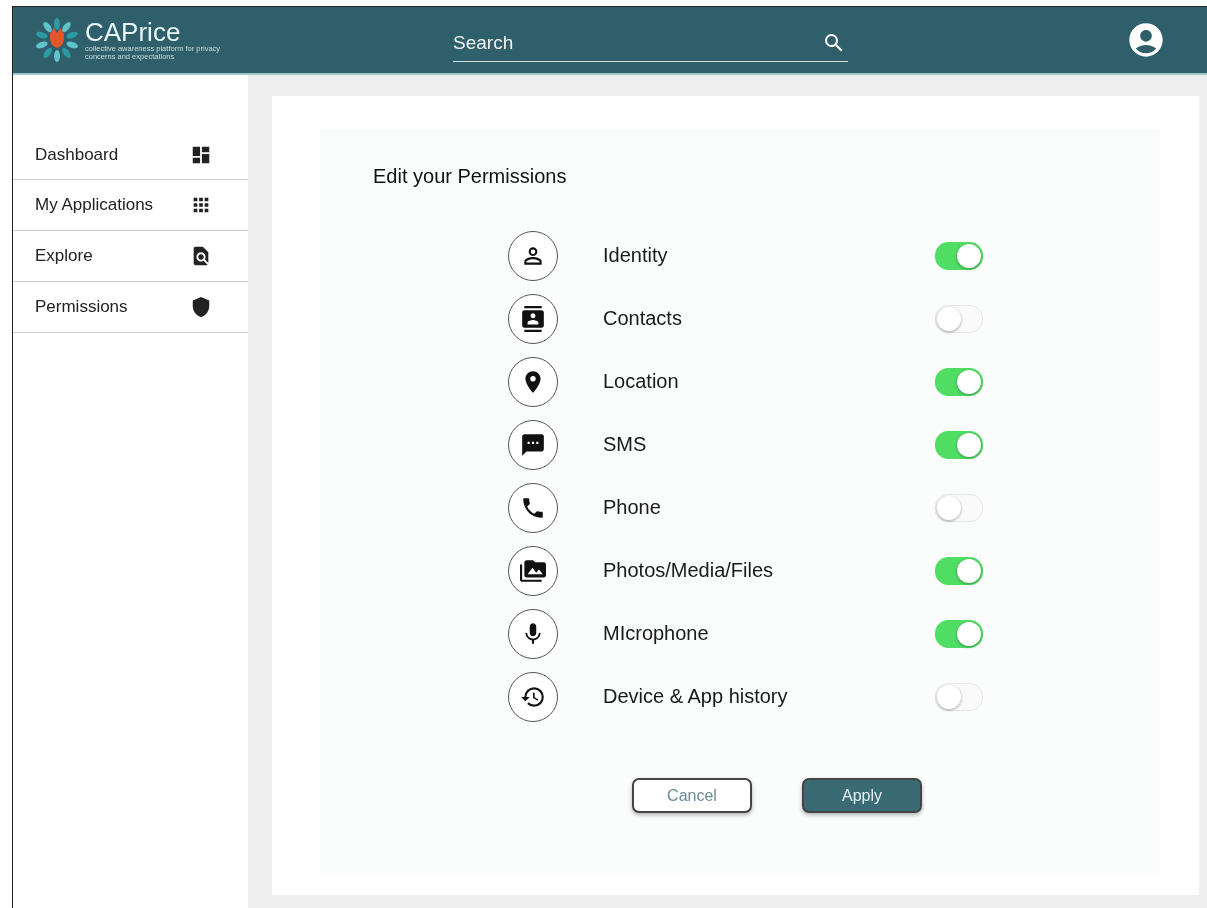  Describe the element at coordinates (201, 155) in the screenshot. I see `dashboard-icon` at that location.